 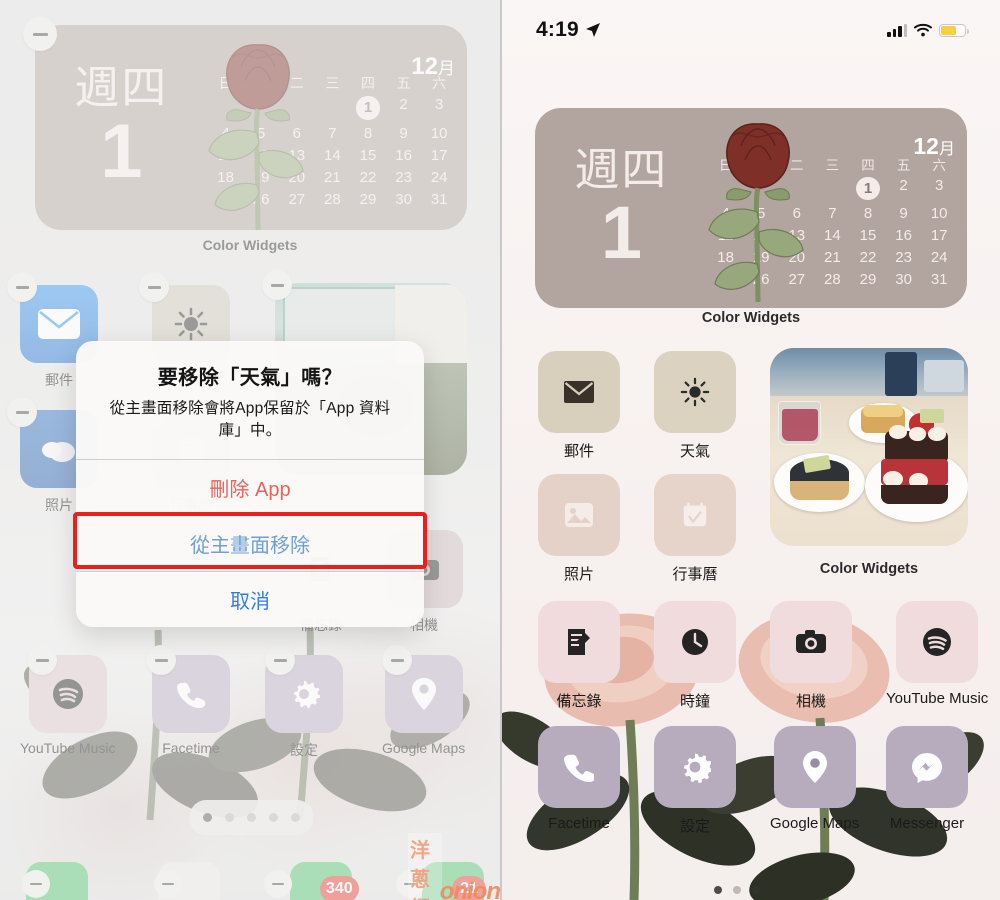 I want to click on right-app-messenger: Messenger, so click(x=927, y=779).